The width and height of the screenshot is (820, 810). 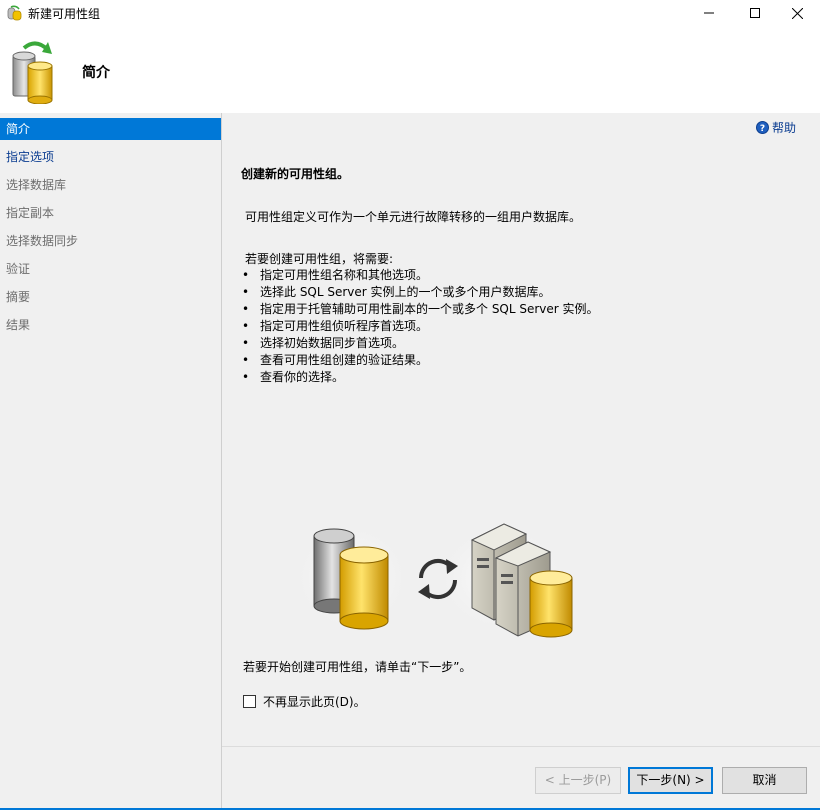 I want to click on sidebar-item-data-sync: 选择数据同步, so click(x=110, y=241).